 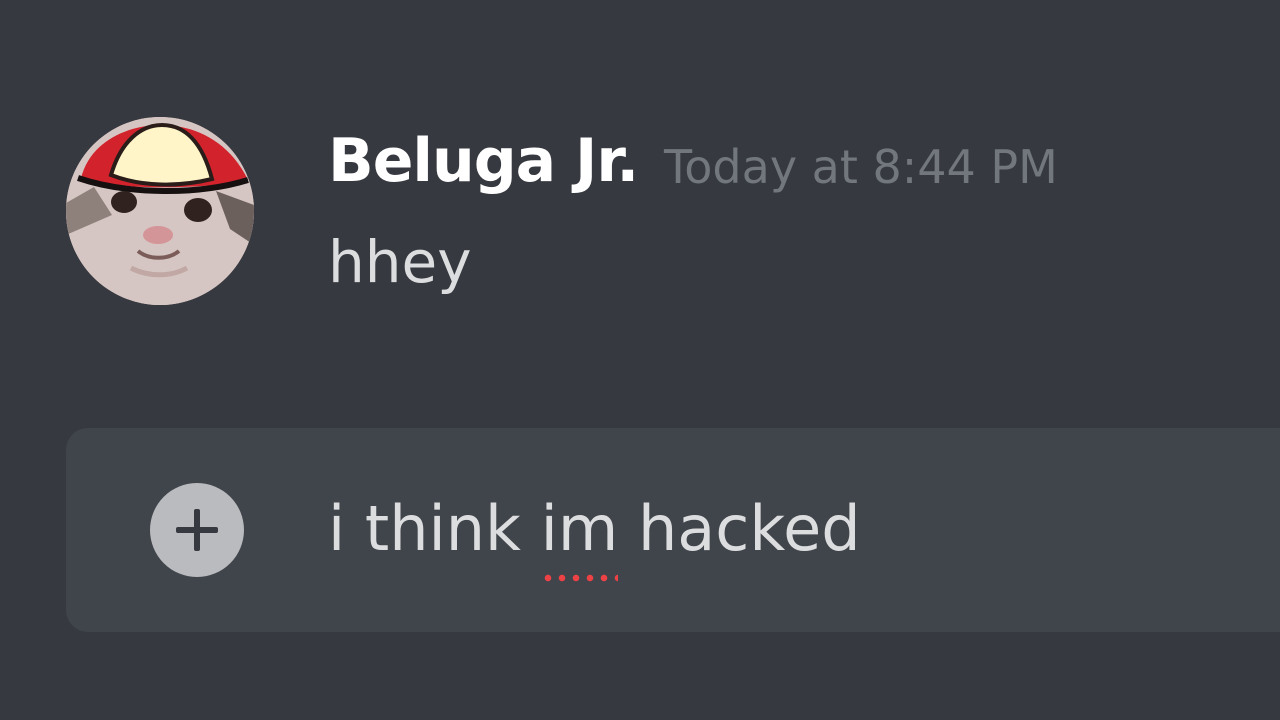 I want to click on avatar-image, so click(x=160, y=211).